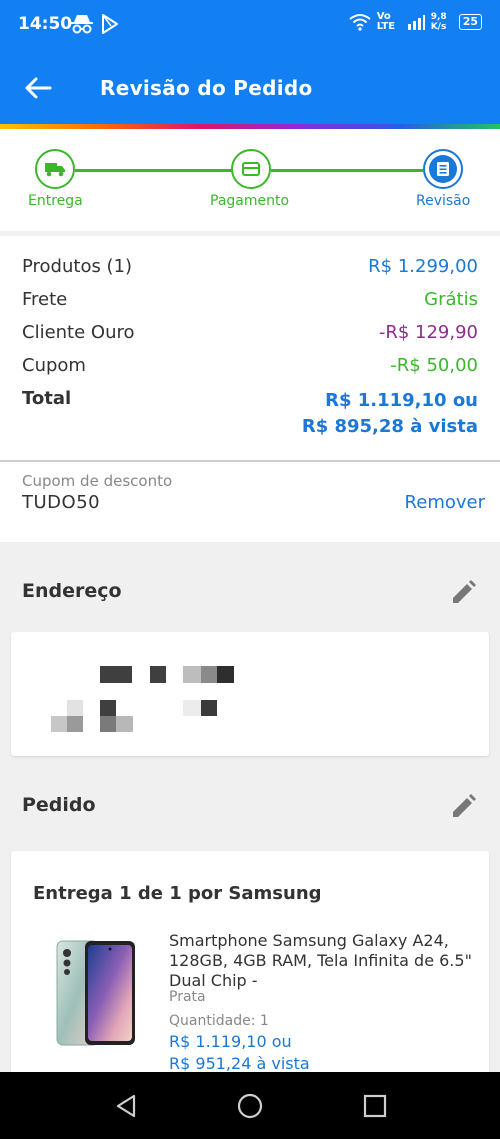 The width and height of the screenshot is (500, 1139). What do you see at coordinates (390, 414) in the screenshot?
I see `total-value: R$ 1.119,10 ou R$ 895,28 à vista` at bounding box center [390, 414].